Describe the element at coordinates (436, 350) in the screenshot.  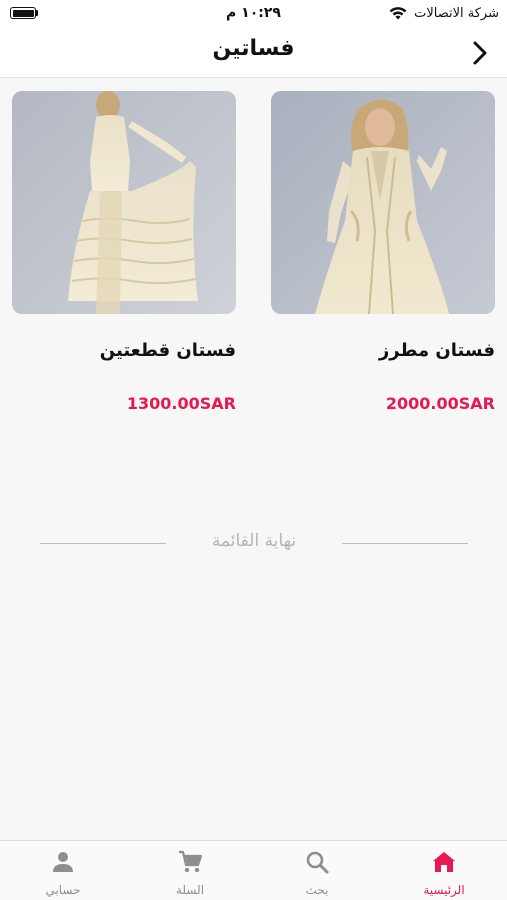
I see `product-name: فستان مطرز` at that location.